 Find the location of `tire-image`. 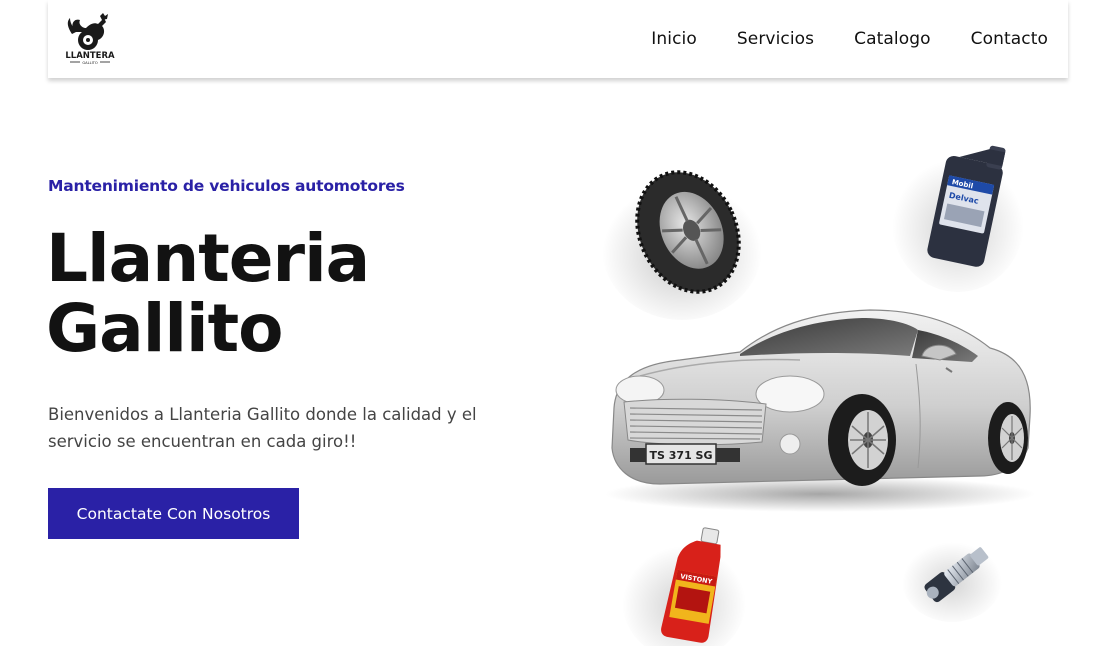

tire-image is located at coordinates (685, 235).